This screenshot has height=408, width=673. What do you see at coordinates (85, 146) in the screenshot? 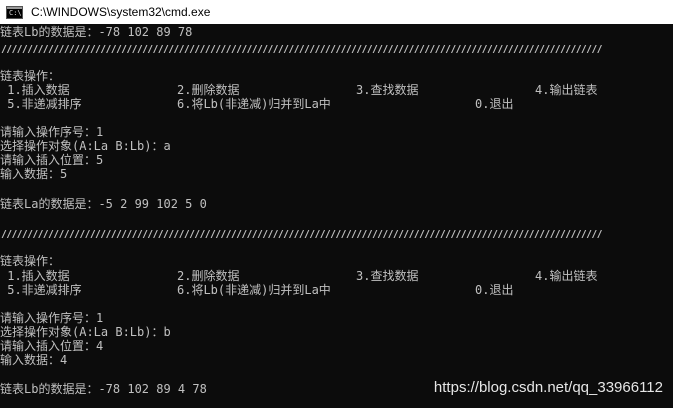
I see `console-line: 选择操作对象(A:La B:Lb)：a` at bounding box center [85, 146].